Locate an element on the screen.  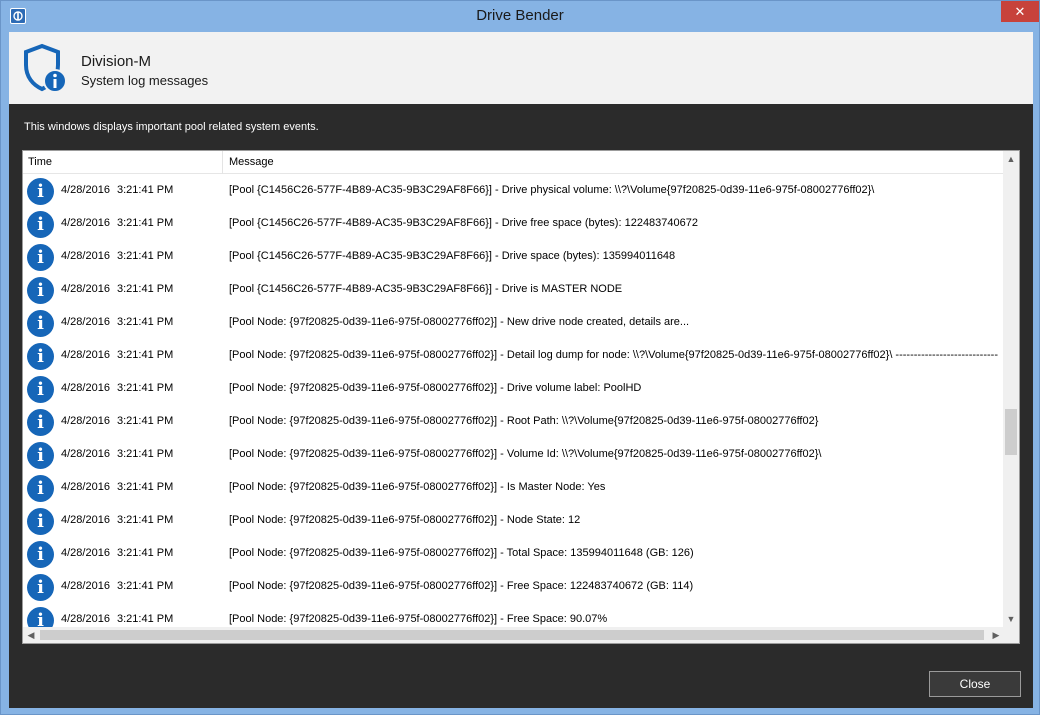
window-title: Drive Bender is located at coordinates (520, 15).